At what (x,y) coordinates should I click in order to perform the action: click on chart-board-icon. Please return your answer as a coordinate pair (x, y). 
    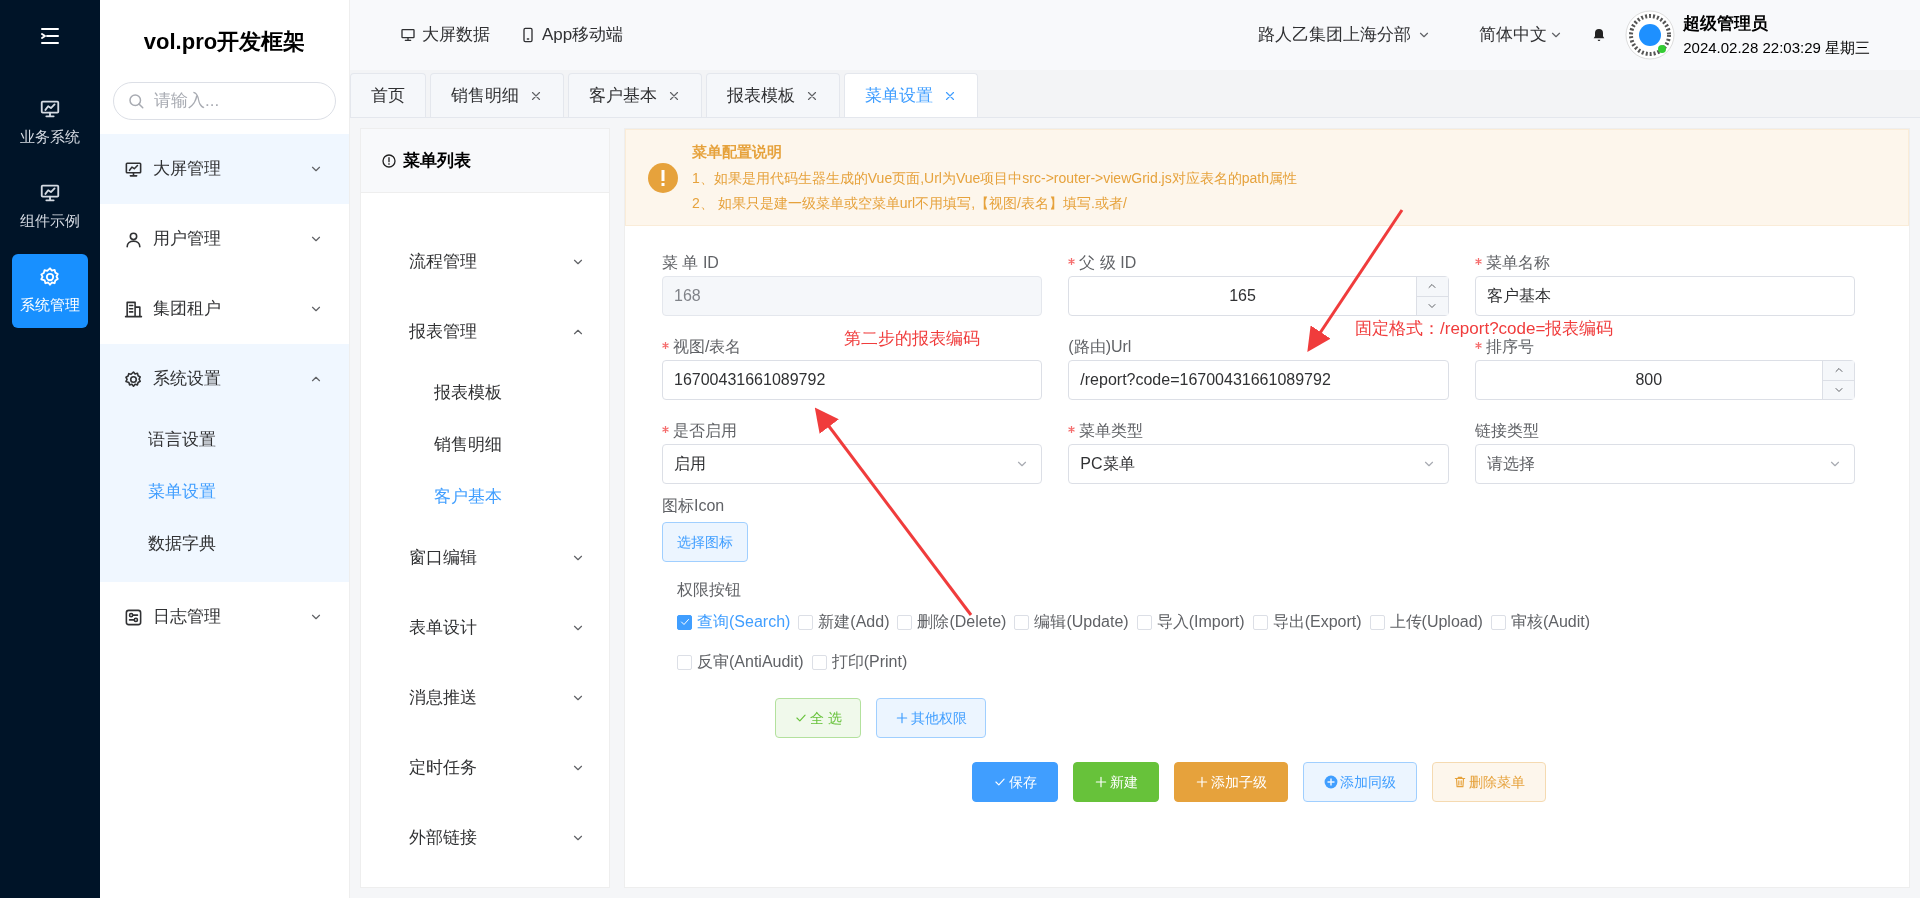
    Looking at the image, I should click on (133, 169).